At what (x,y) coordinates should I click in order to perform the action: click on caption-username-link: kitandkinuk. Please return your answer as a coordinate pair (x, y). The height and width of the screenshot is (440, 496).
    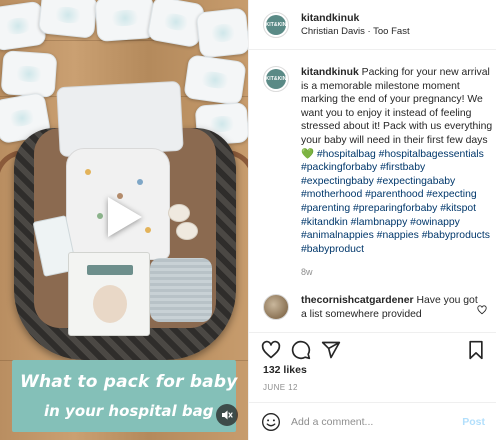
    Looking at the image, I should click on (330, 72).